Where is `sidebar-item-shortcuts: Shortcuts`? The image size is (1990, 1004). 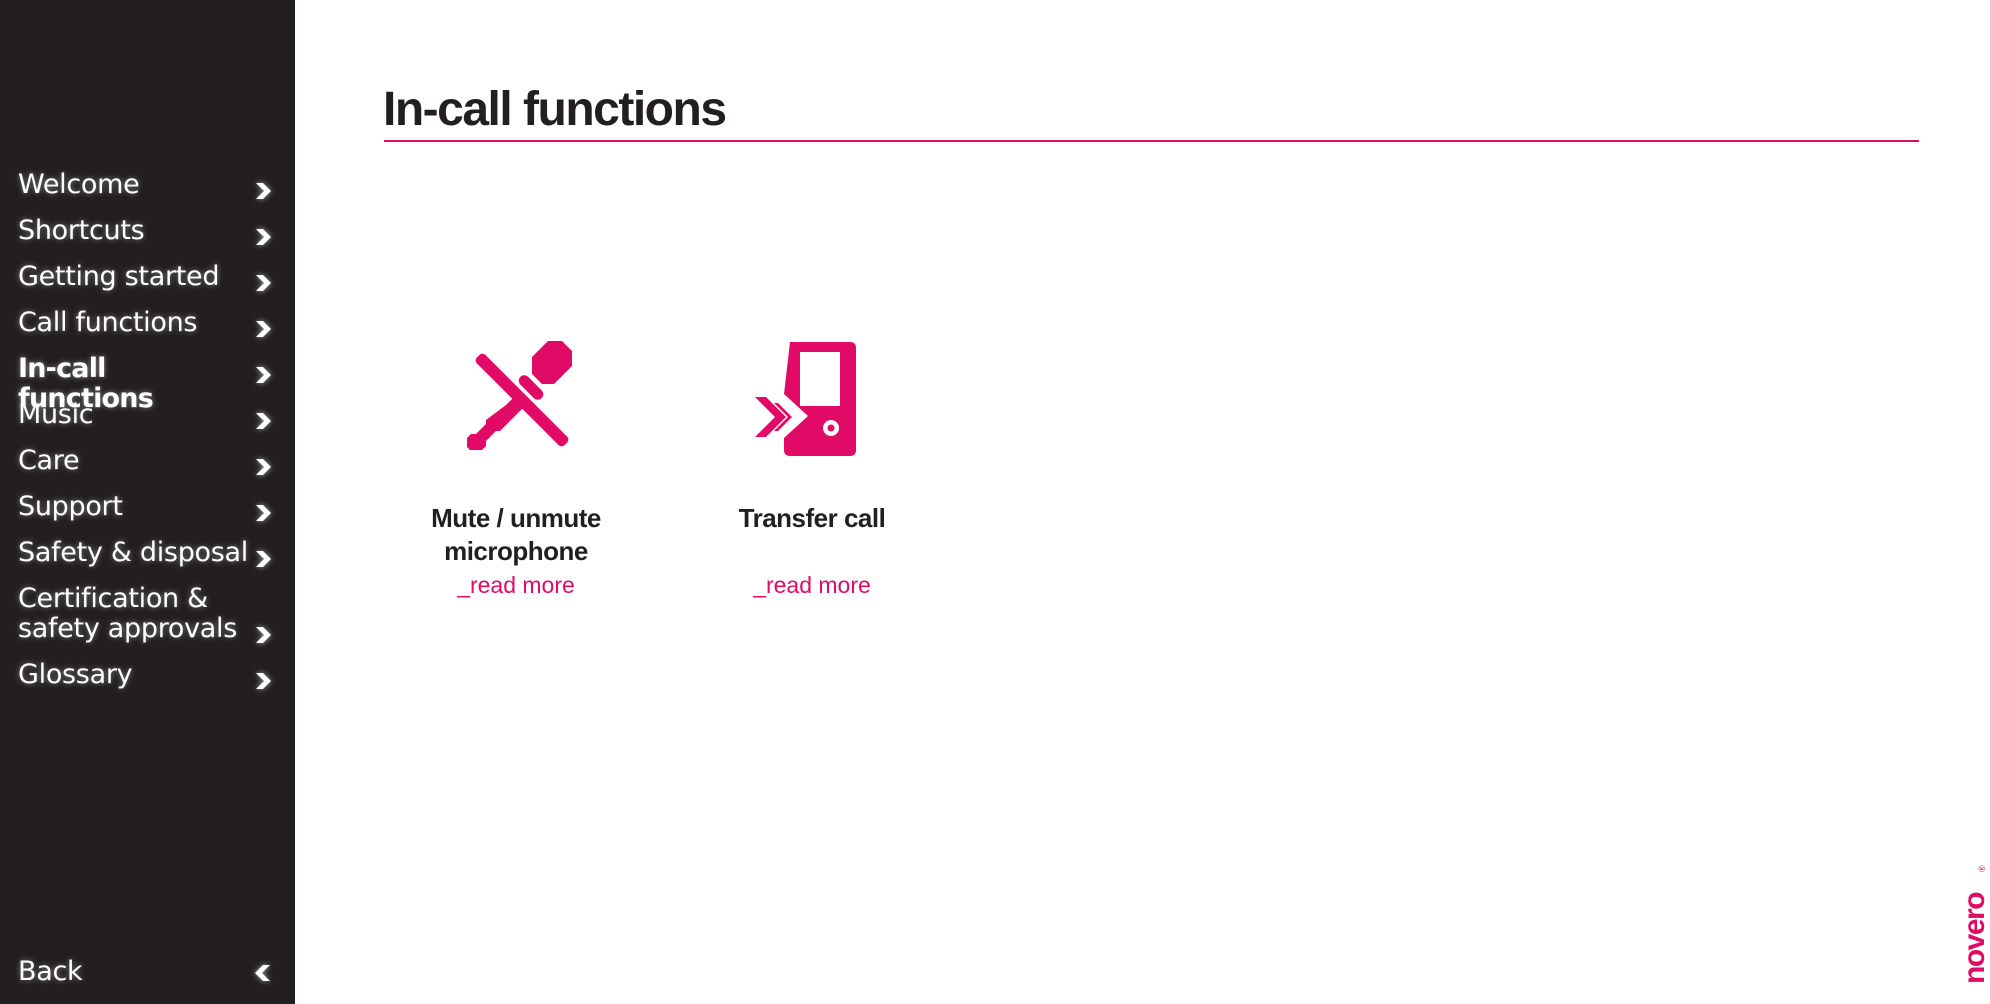
sidebar-item-shortcuts: Shortcuts is located at coordinates (149, 239).